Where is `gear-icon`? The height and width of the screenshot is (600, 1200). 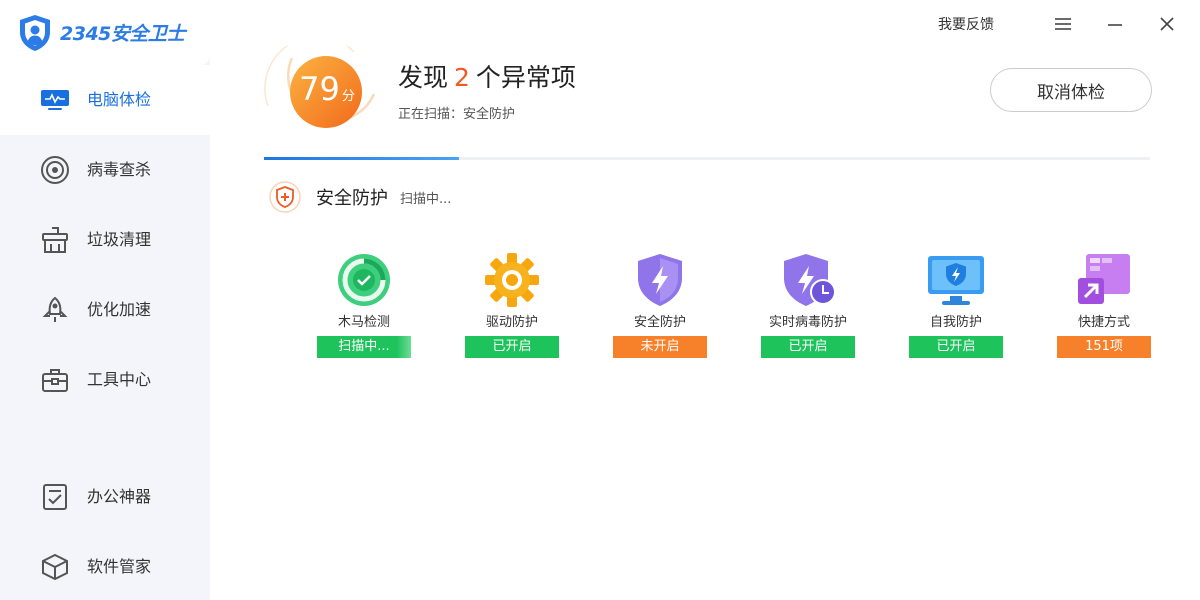
gear-icon is located at coordinates (512, 280).